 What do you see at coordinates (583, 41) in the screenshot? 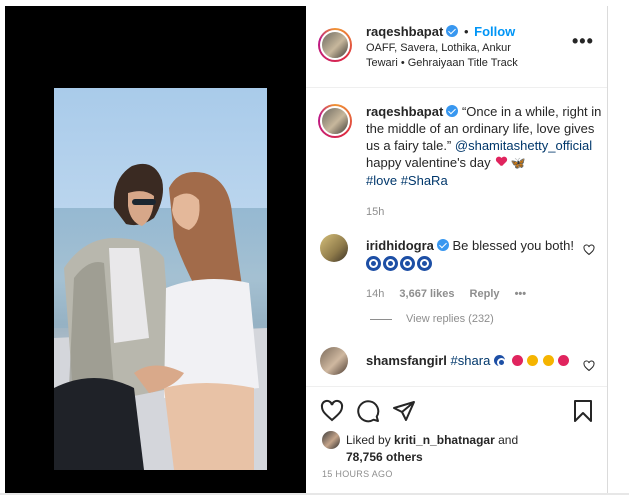
I see `more-options-icon: •••` at bounding box center [583, 41].